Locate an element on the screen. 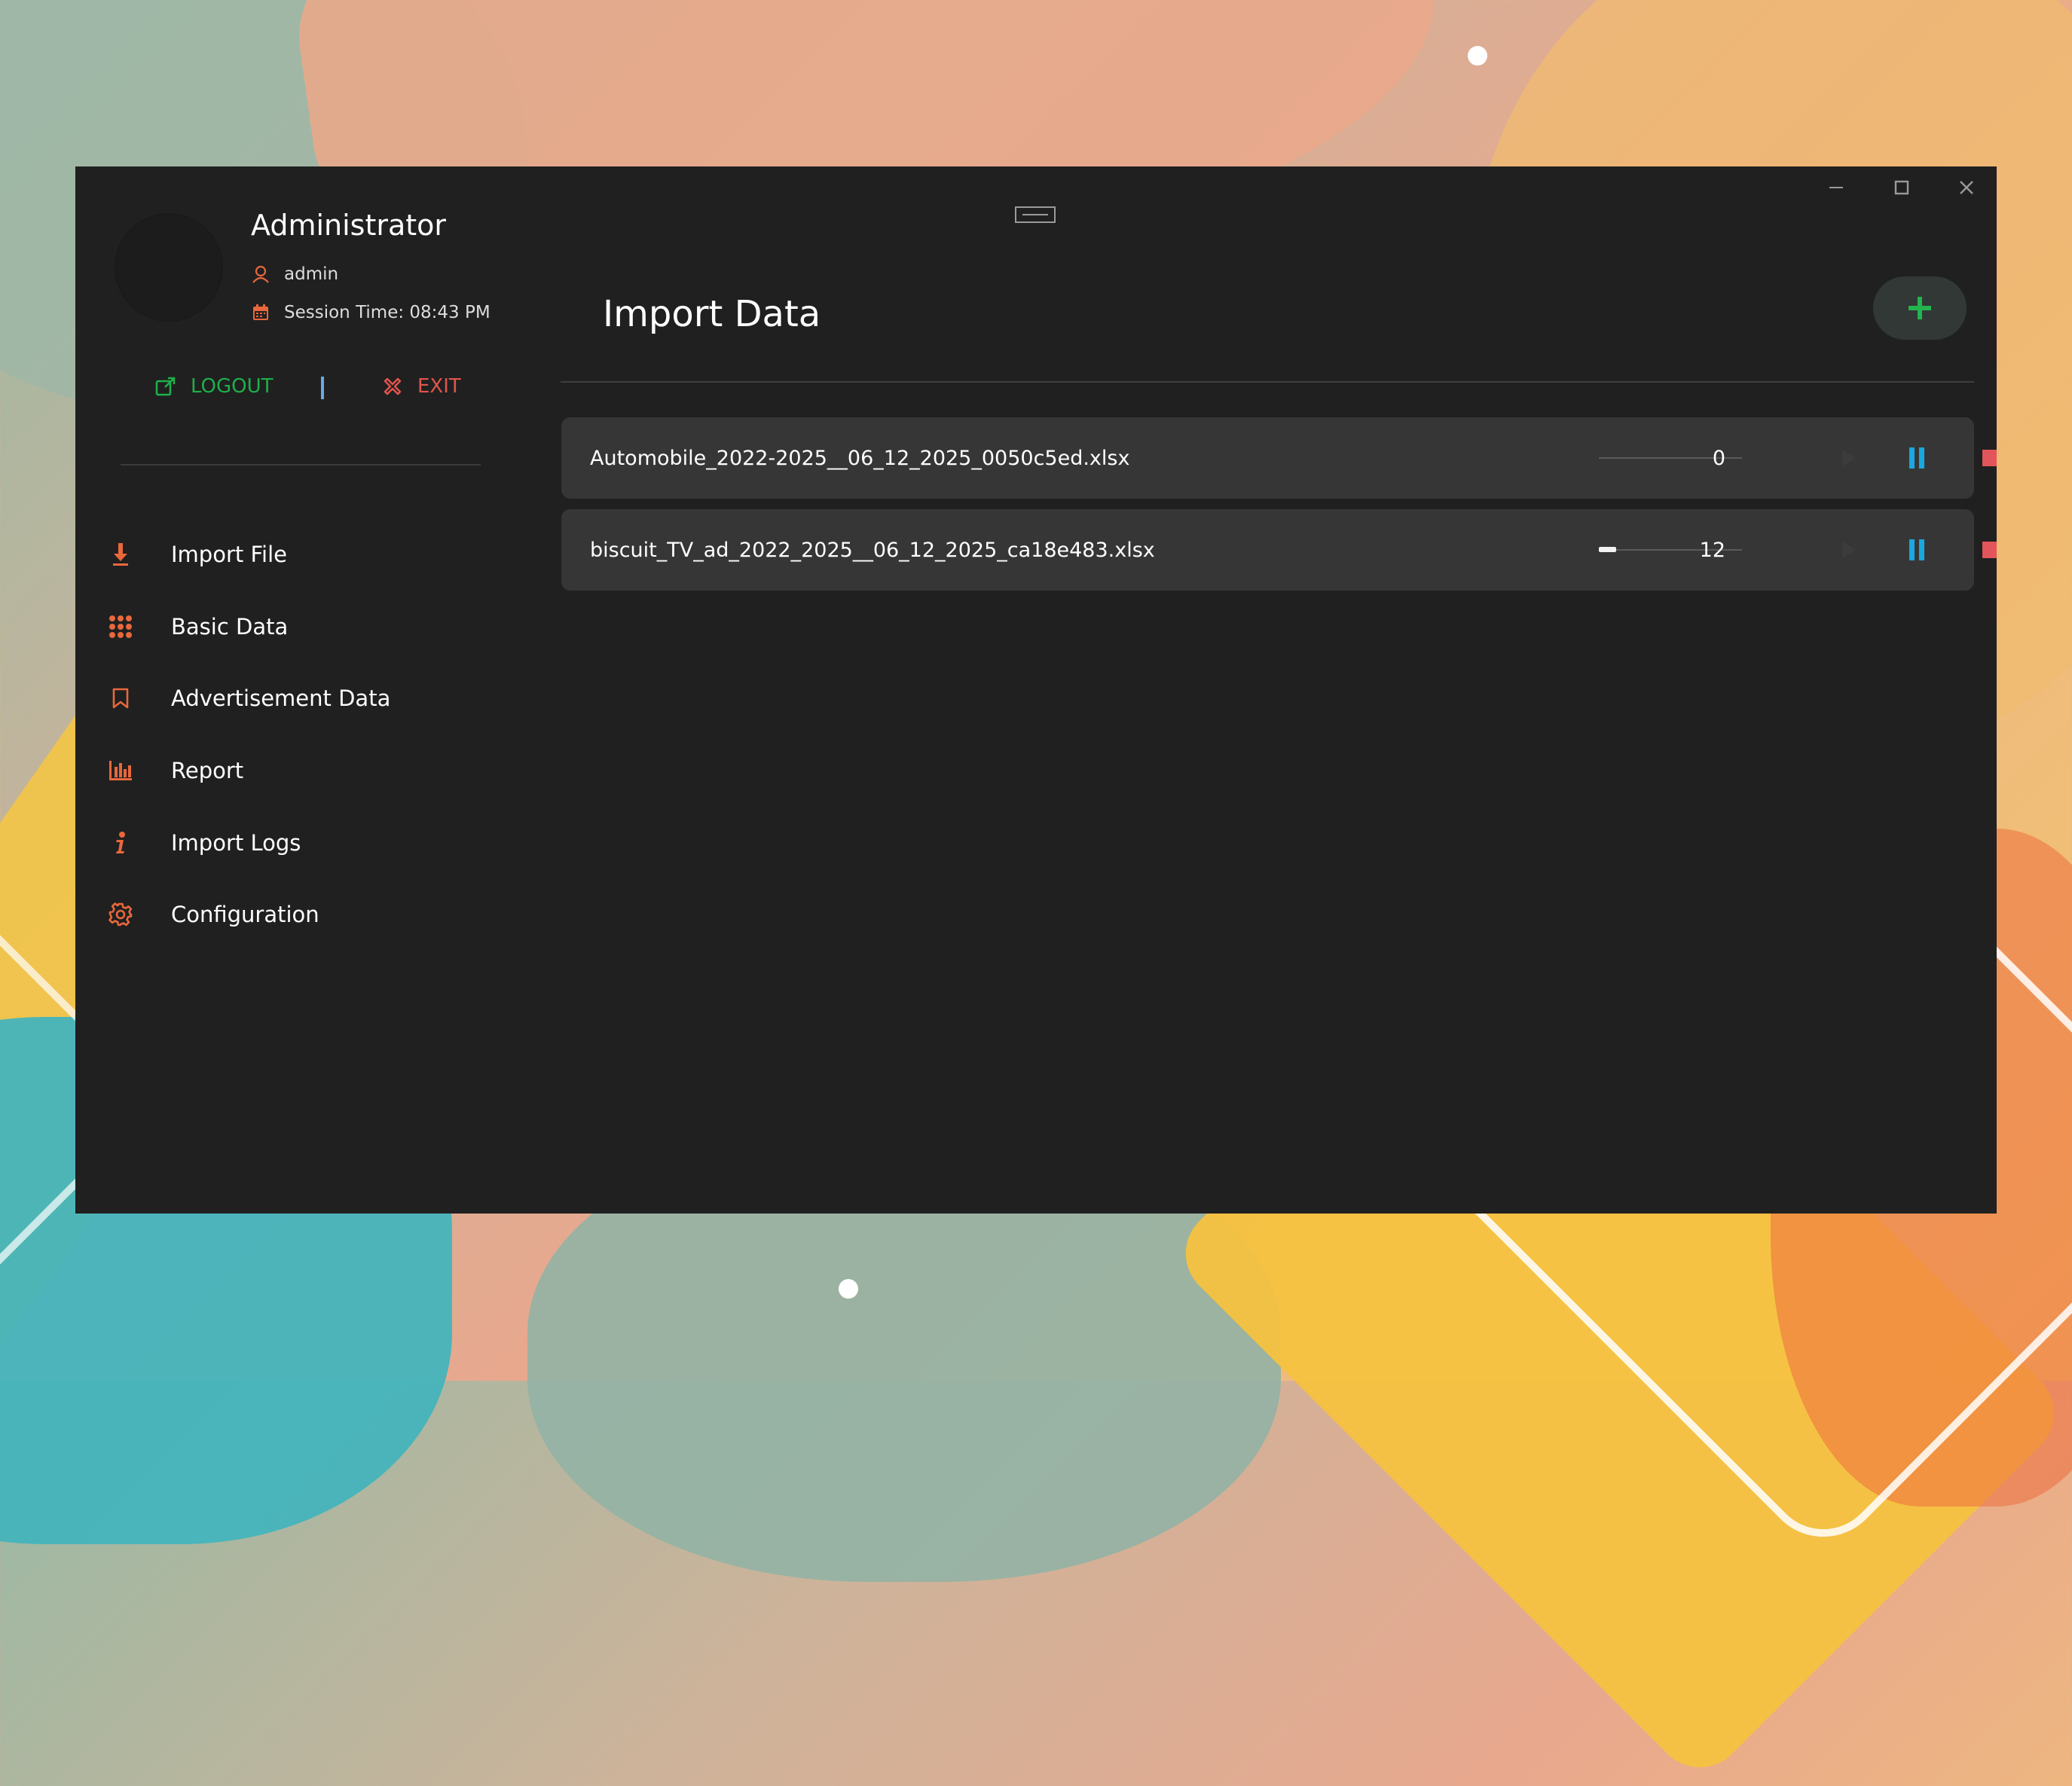  user-icon is located at coordinates (260, 274).